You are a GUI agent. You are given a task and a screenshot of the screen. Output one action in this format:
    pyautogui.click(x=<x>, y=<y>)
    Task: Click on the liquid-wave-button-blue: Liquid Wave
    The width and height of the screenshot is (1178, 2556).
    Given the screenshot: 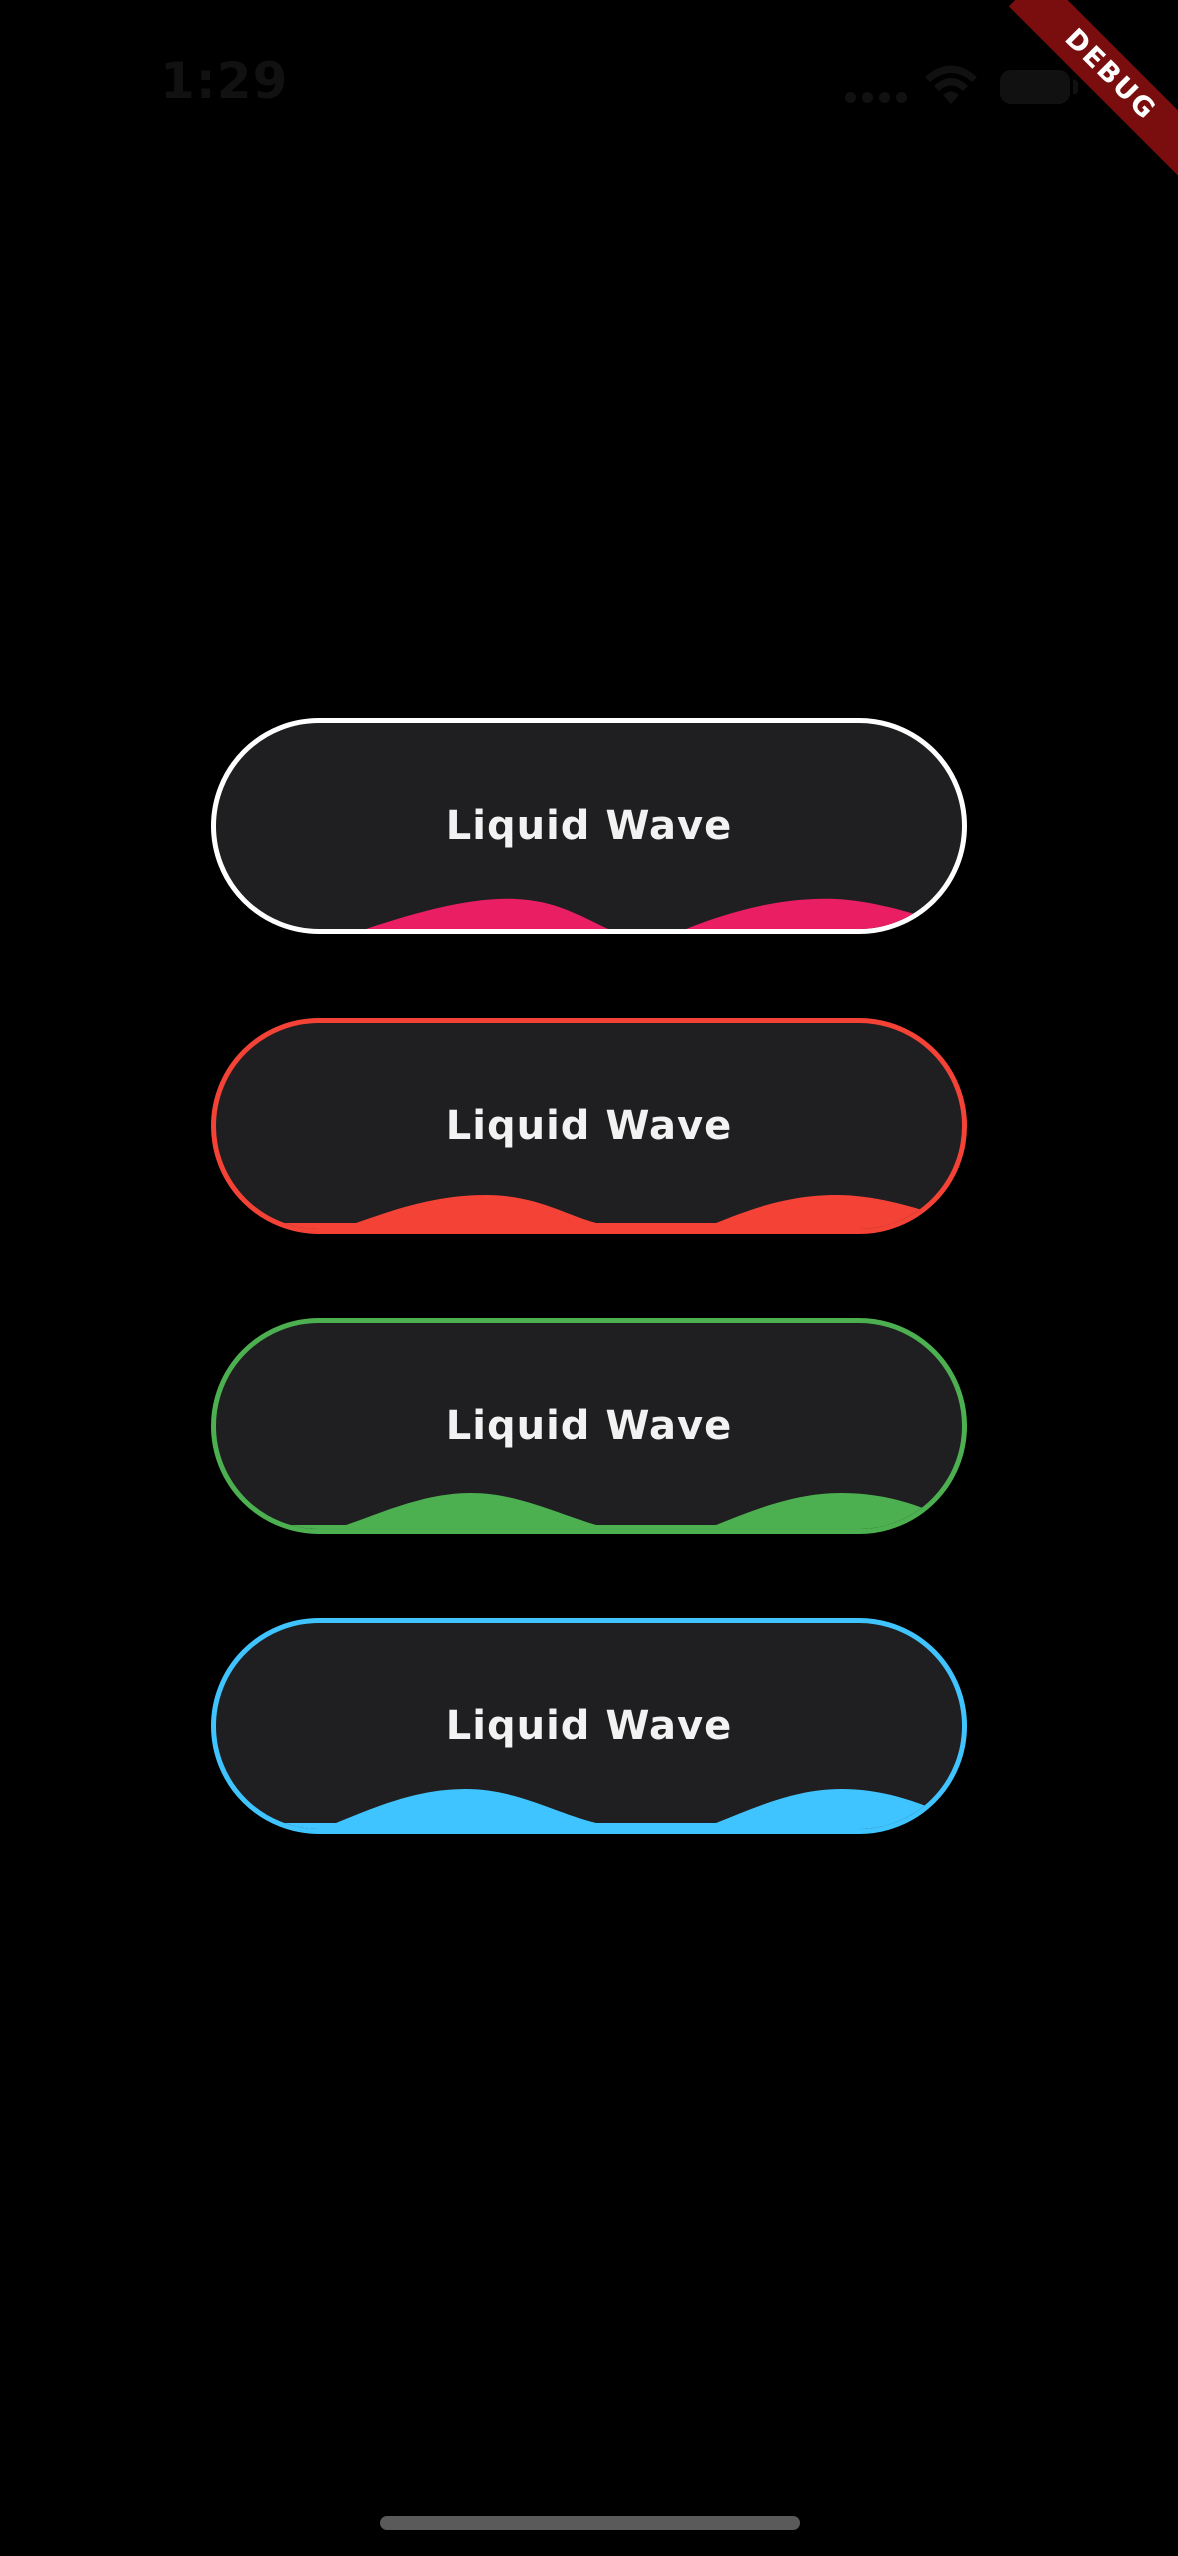 What is the action you would take?
    pyautogui.click(x=589, y=1726)
    